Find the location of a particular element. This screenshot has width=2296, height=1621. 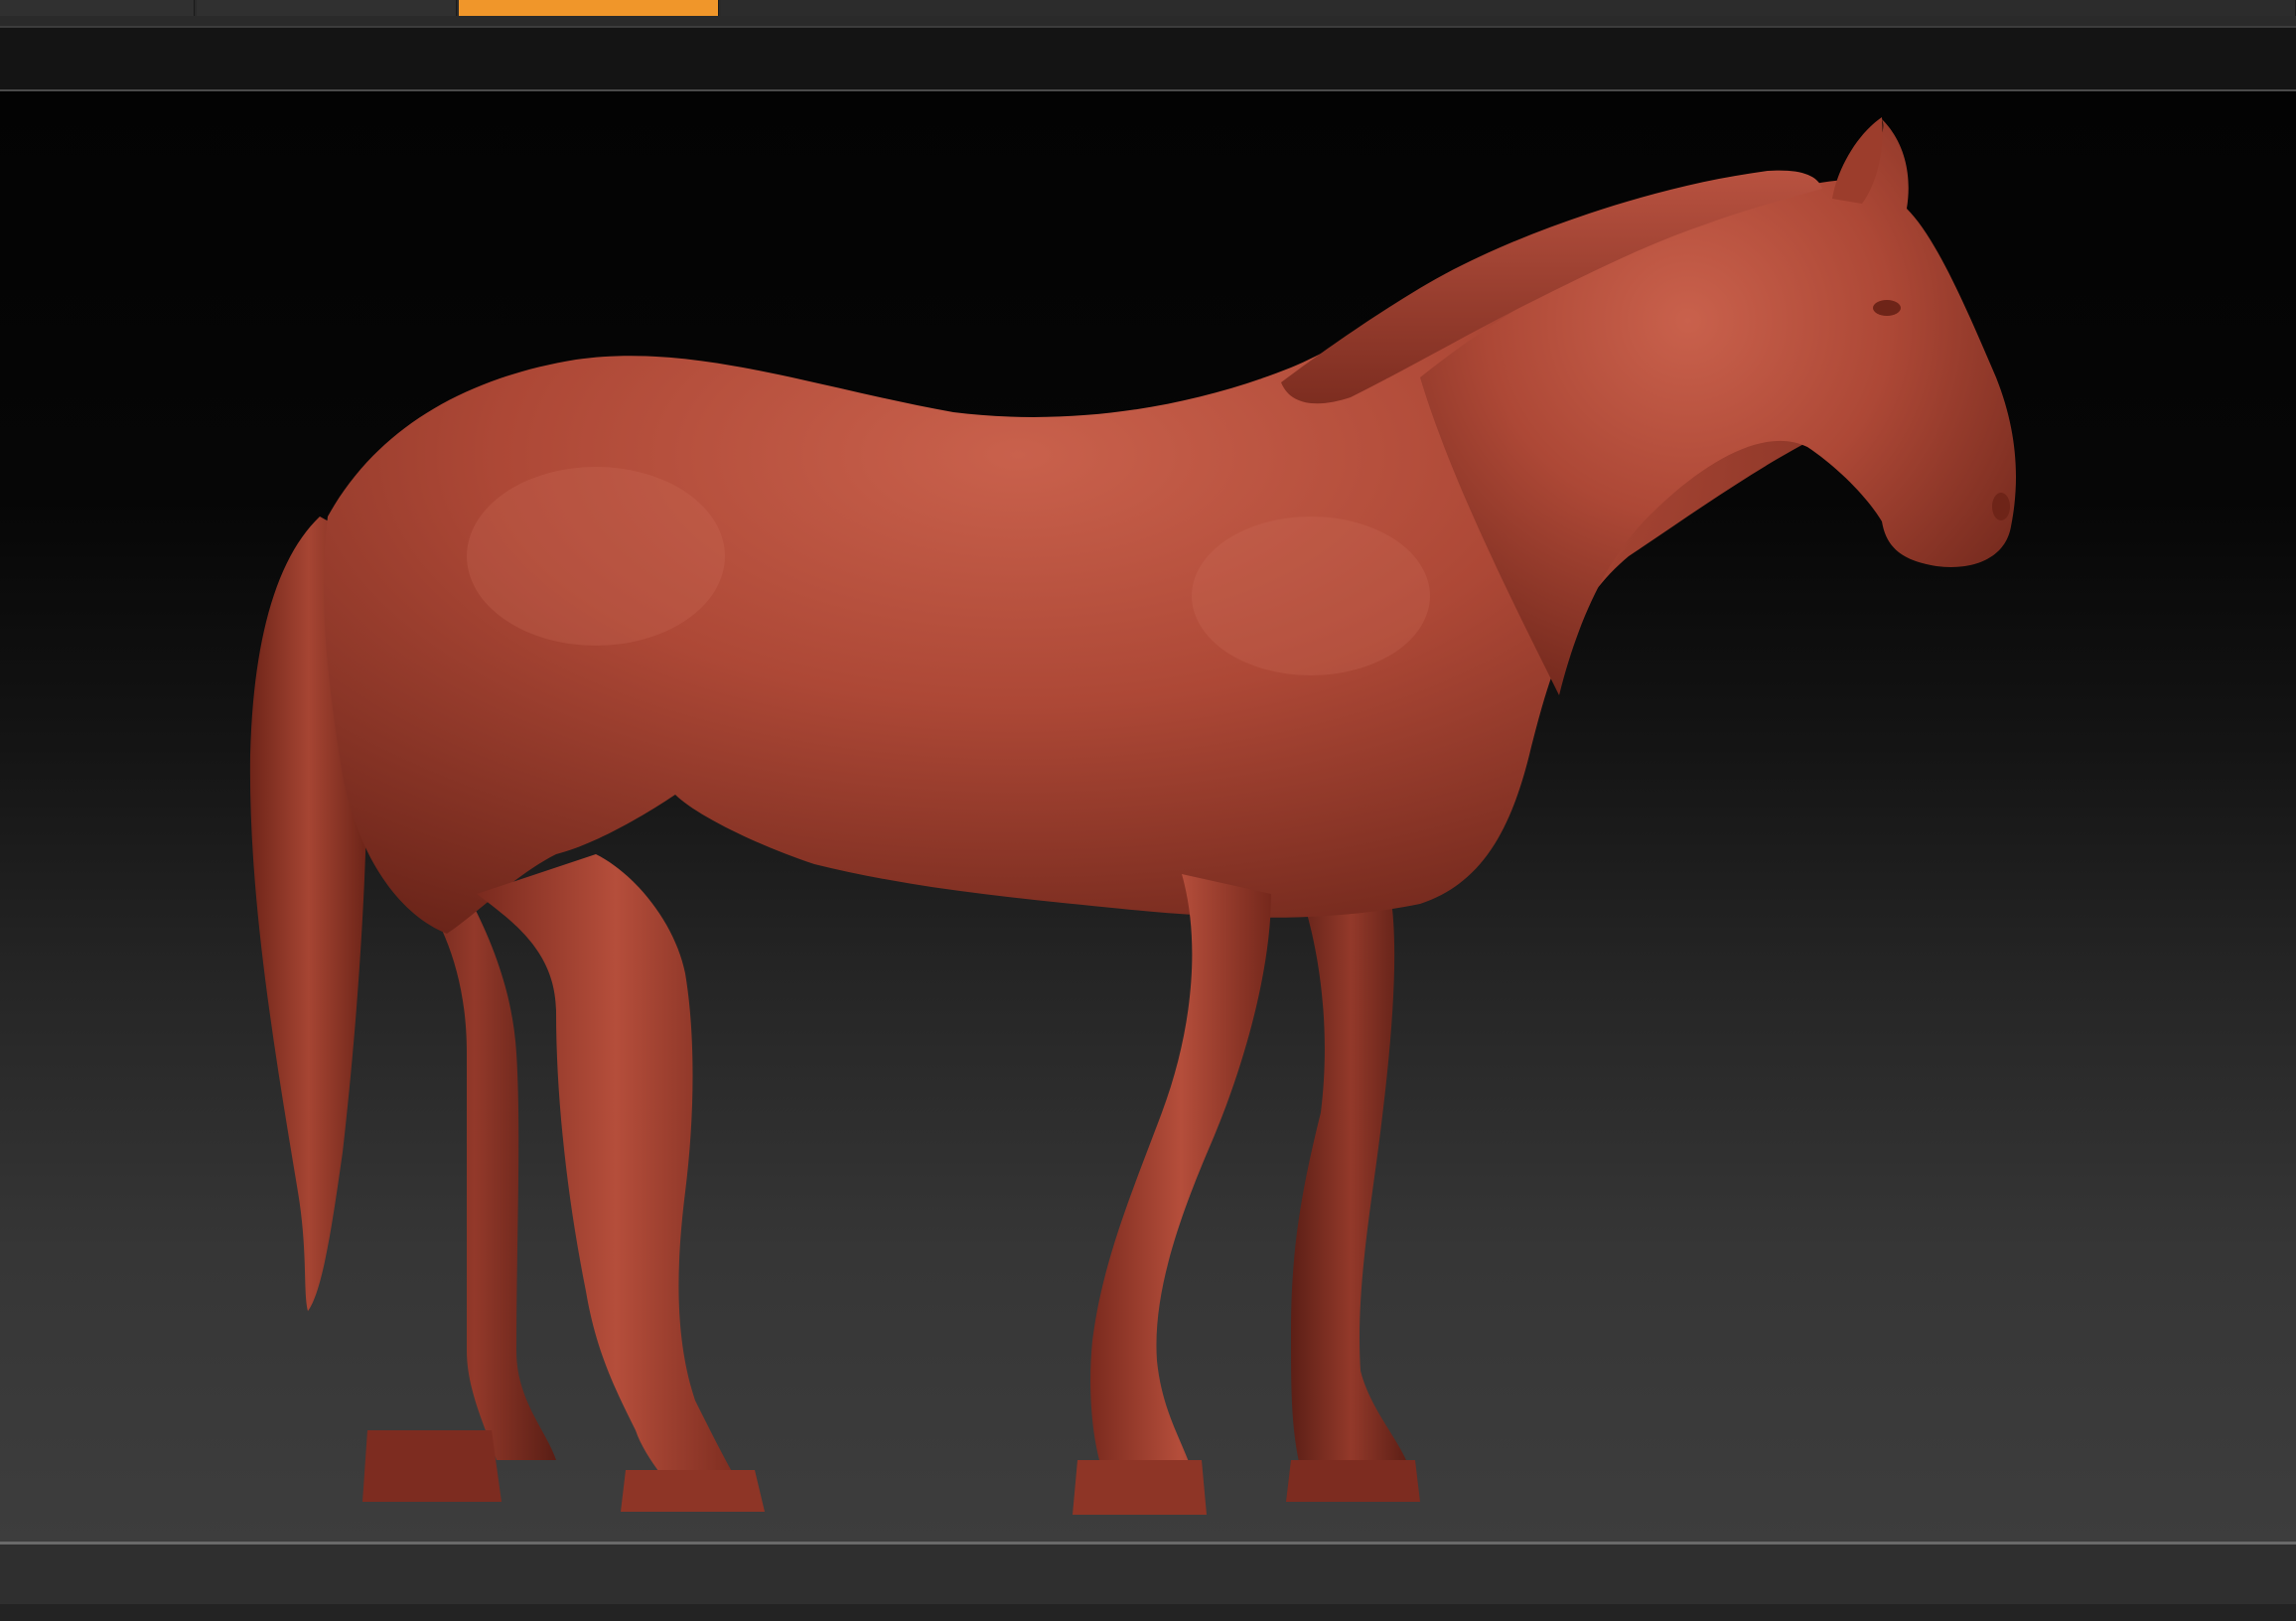

far-front-leg is located at coordinates (1350, 1182).